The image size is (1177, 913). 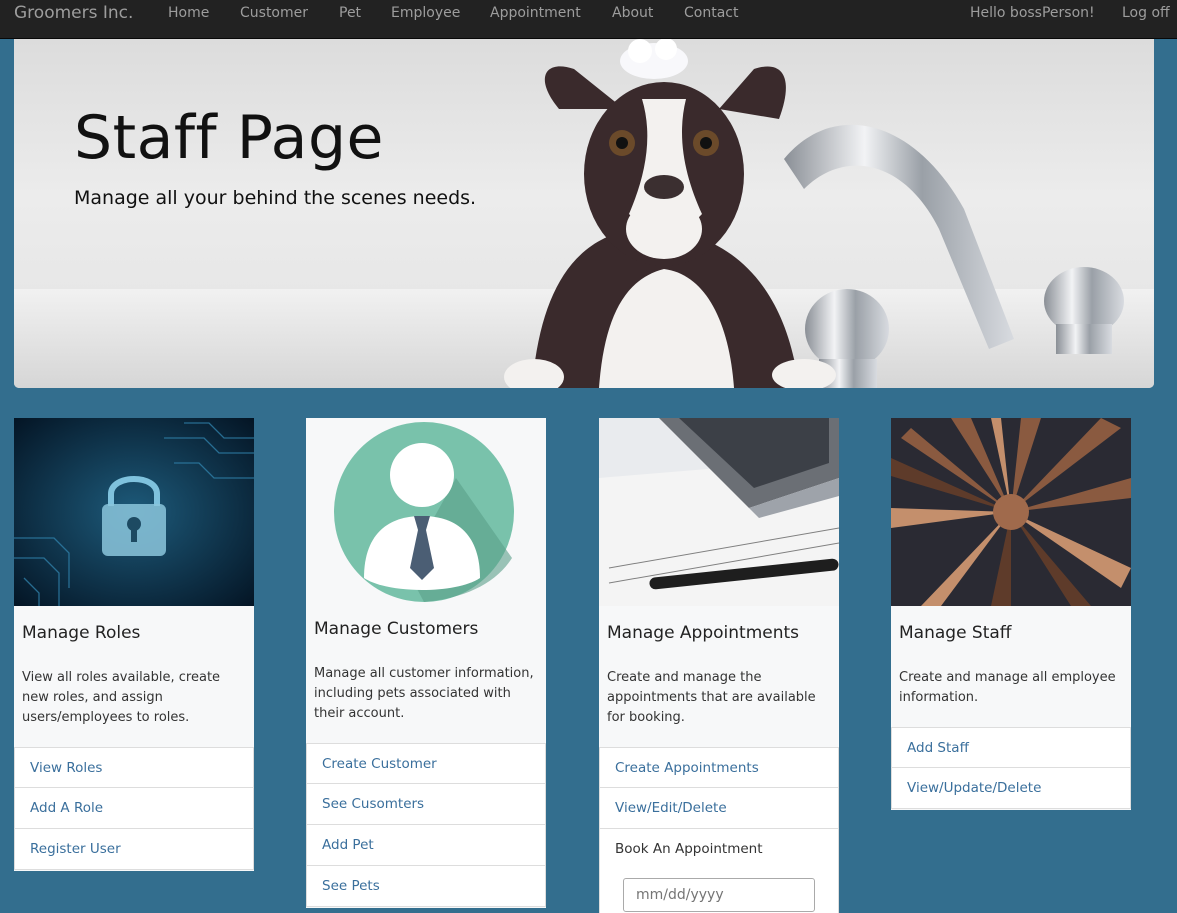 I want to click on lock-image, so click(x=134, y=512).